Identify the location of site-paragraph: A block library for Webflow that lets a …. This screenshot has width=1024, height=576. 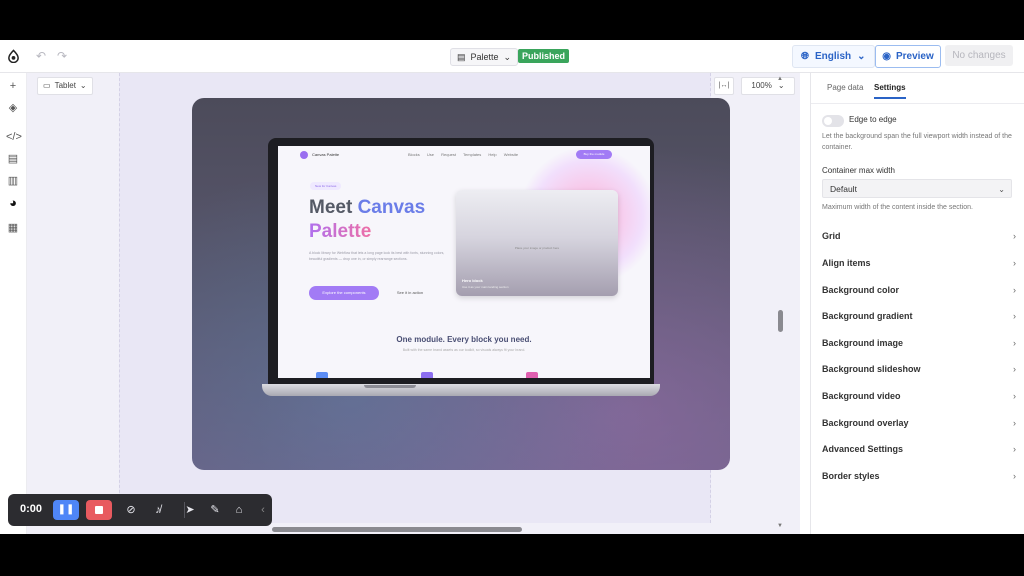
(377, 256).